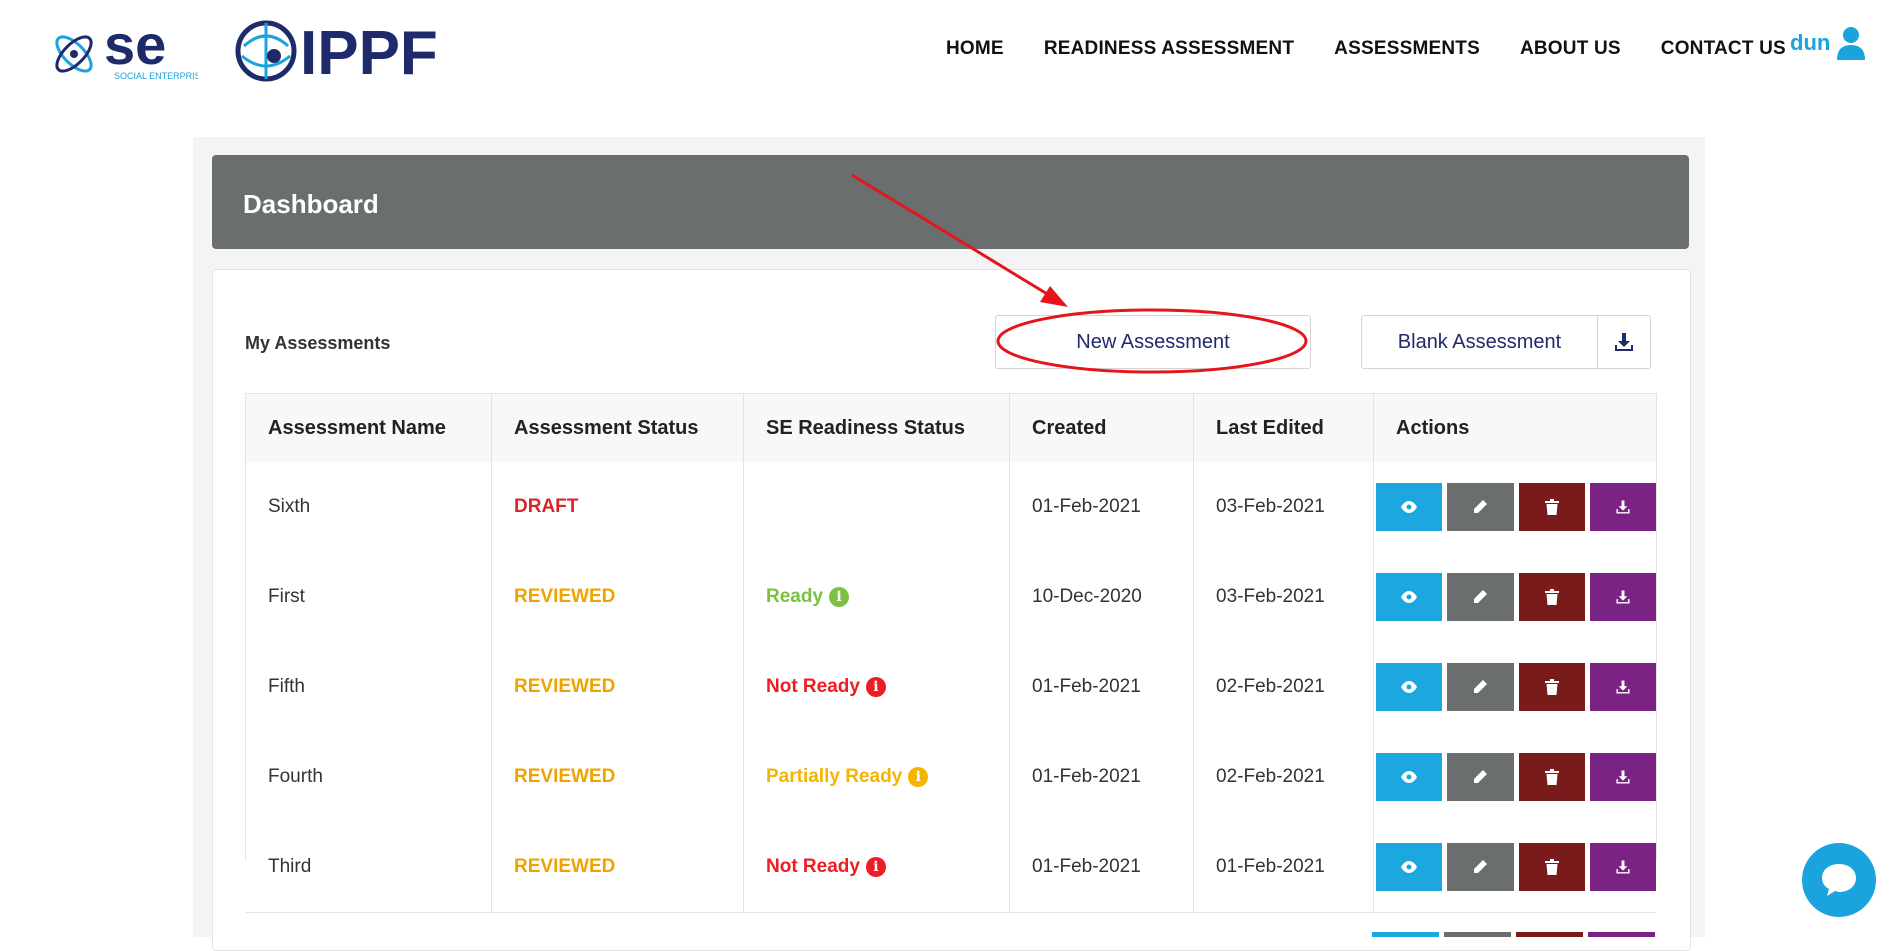  What do you see at coordinates (1284, 428) in the screenshot?
I see `col-last-edited: Last Edited` at bounding box center [1284, 428].